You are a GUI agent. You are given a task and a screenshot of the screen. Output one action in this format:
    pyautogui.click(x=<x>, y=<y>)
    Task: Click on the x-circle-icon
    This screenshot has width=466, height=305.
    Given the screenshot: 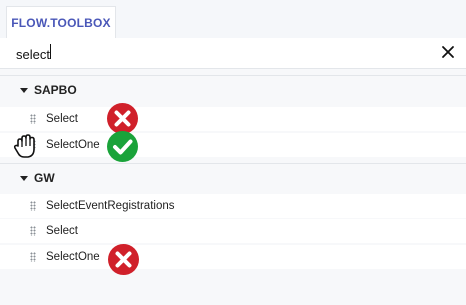 What is the action you would take?
    pyautogui.click(x=123, y=259)
    